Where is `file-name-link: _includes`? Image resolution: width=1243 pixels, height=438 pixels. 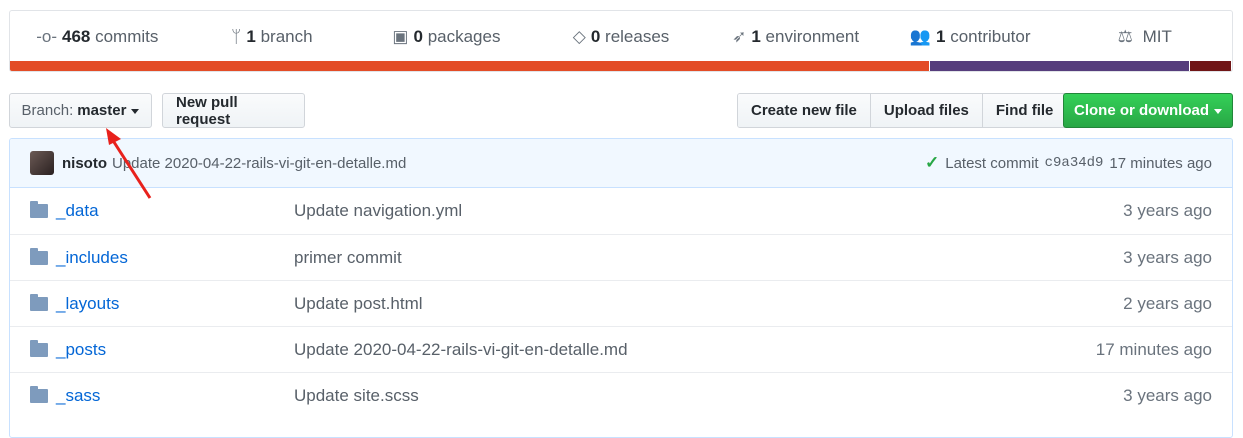
file-name-link: _includes is located at coordinates (175, 258).